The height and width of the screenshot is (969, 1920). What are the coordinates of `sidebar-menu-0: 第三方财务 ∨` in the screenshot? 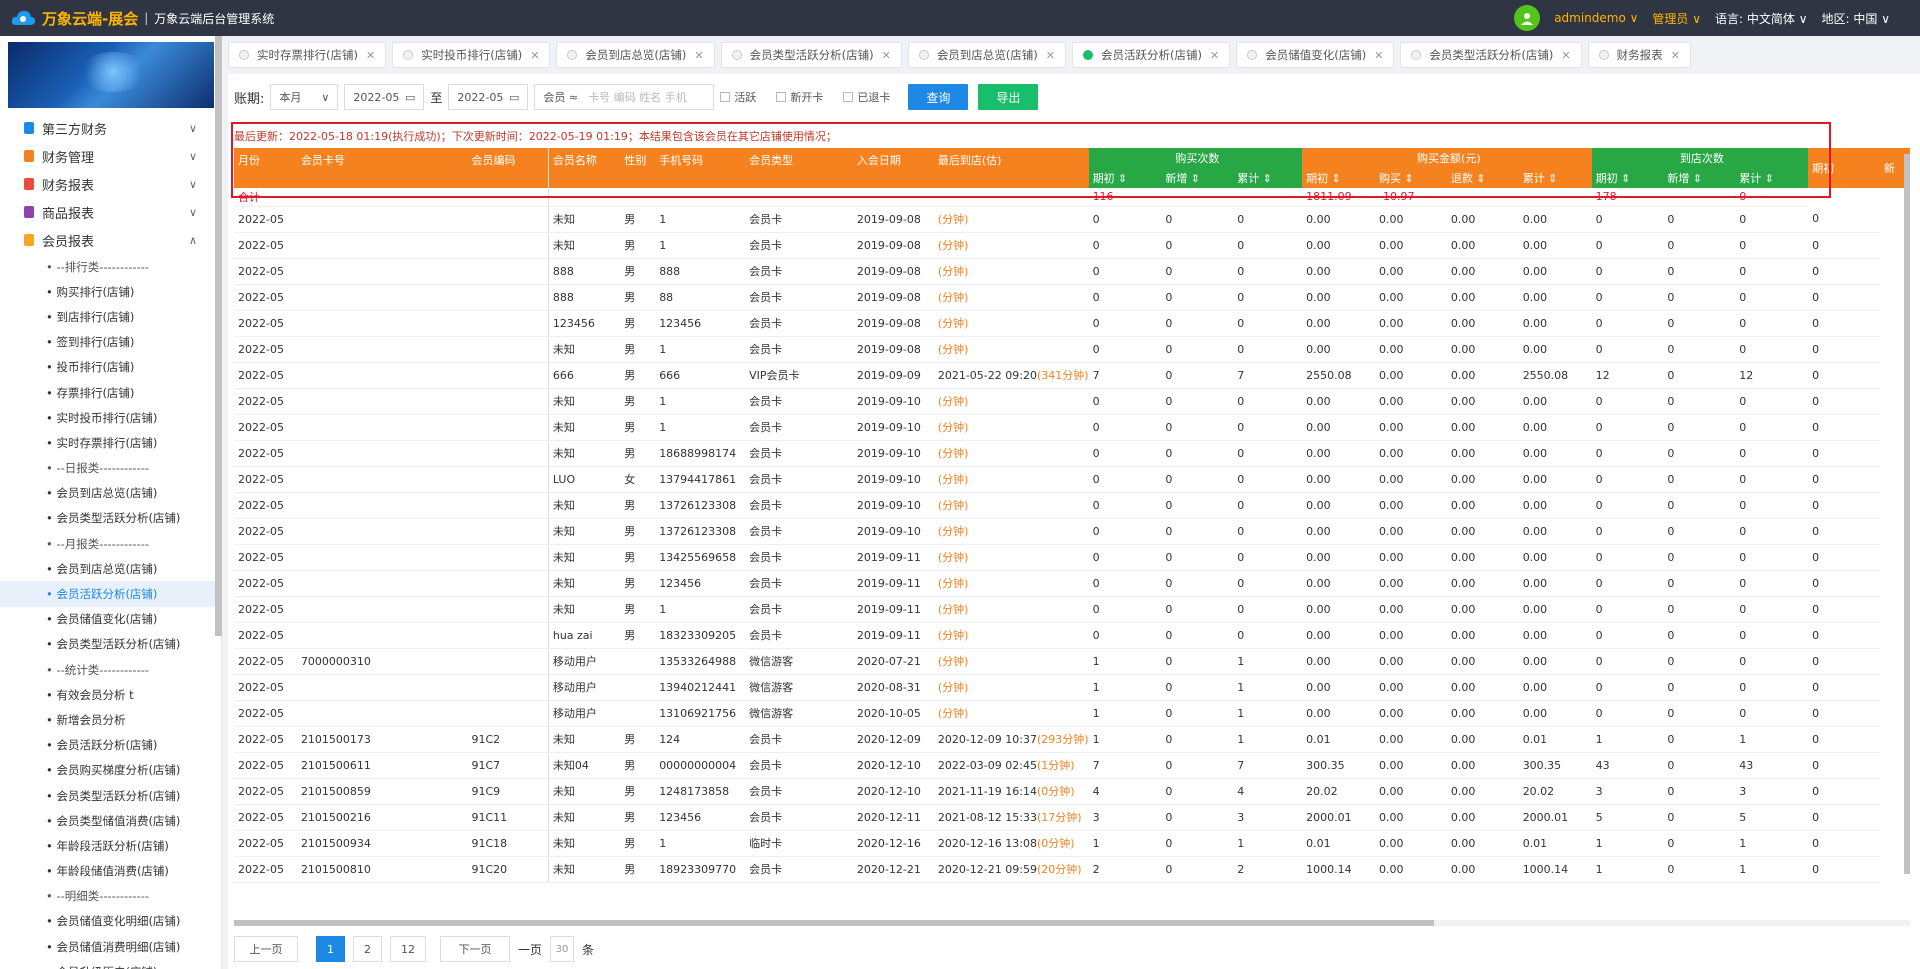 It's located at (110, 128).